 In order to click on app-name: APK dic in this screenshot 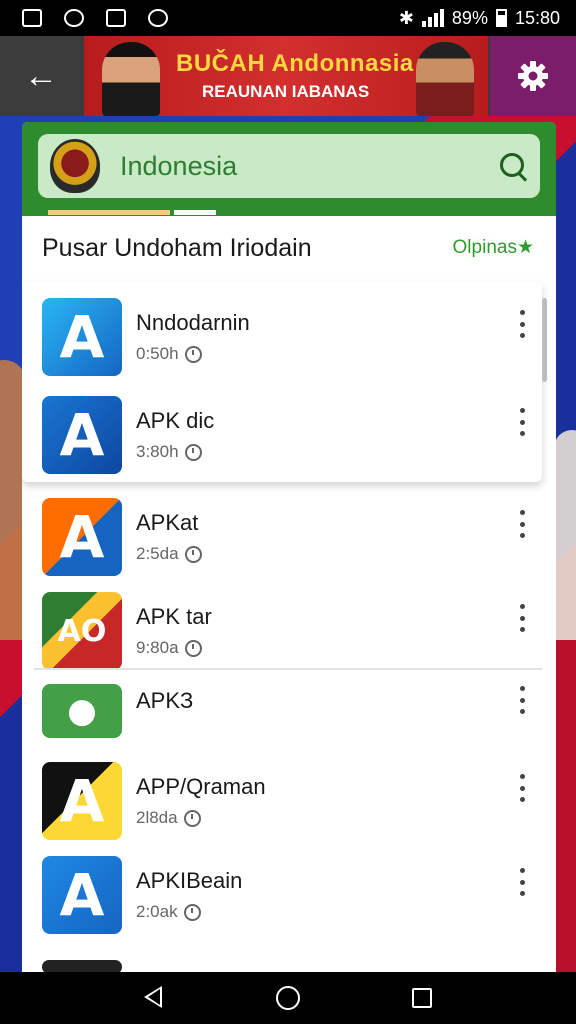, I will do `click(175, 420)`.